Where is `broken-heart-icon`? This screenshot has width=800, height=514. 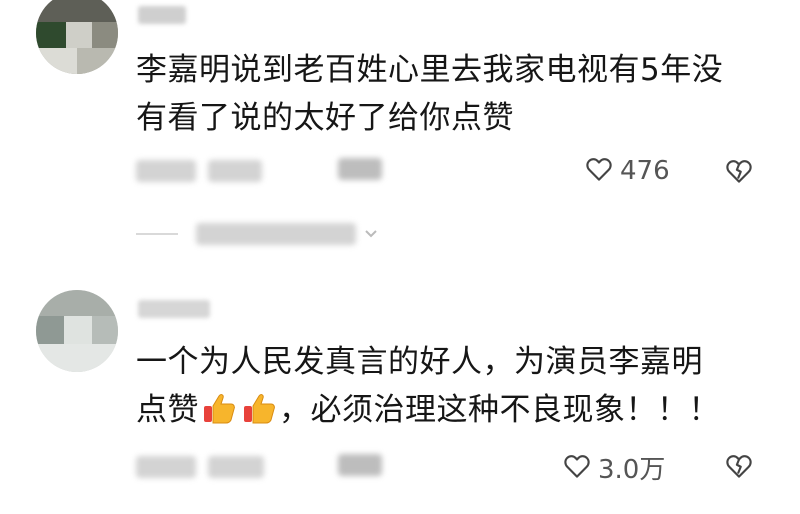 broken-heart-icon is located at coordinates (739, 468).